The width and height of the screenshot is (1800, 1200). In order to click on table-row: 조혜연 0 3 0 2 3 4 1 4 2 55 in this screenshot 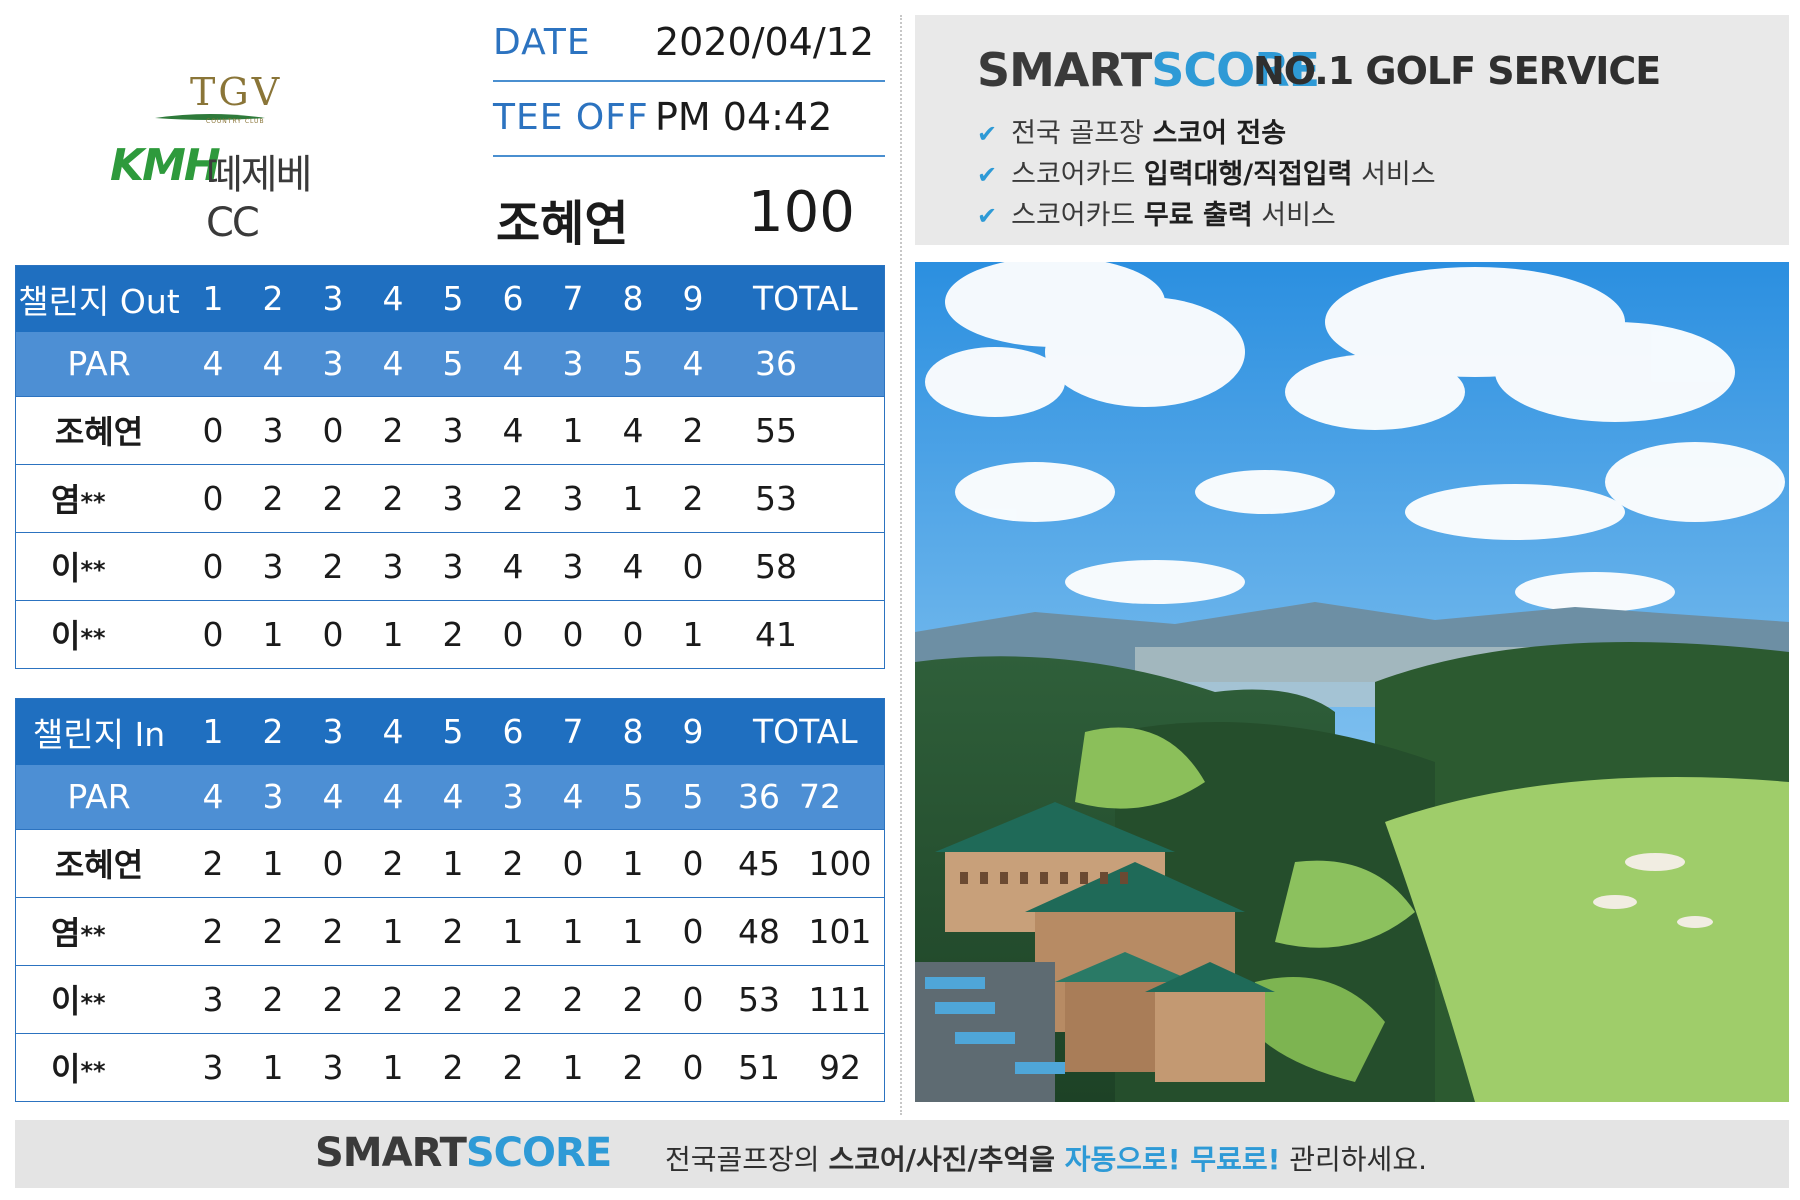, I will do `click(450, 429)`.